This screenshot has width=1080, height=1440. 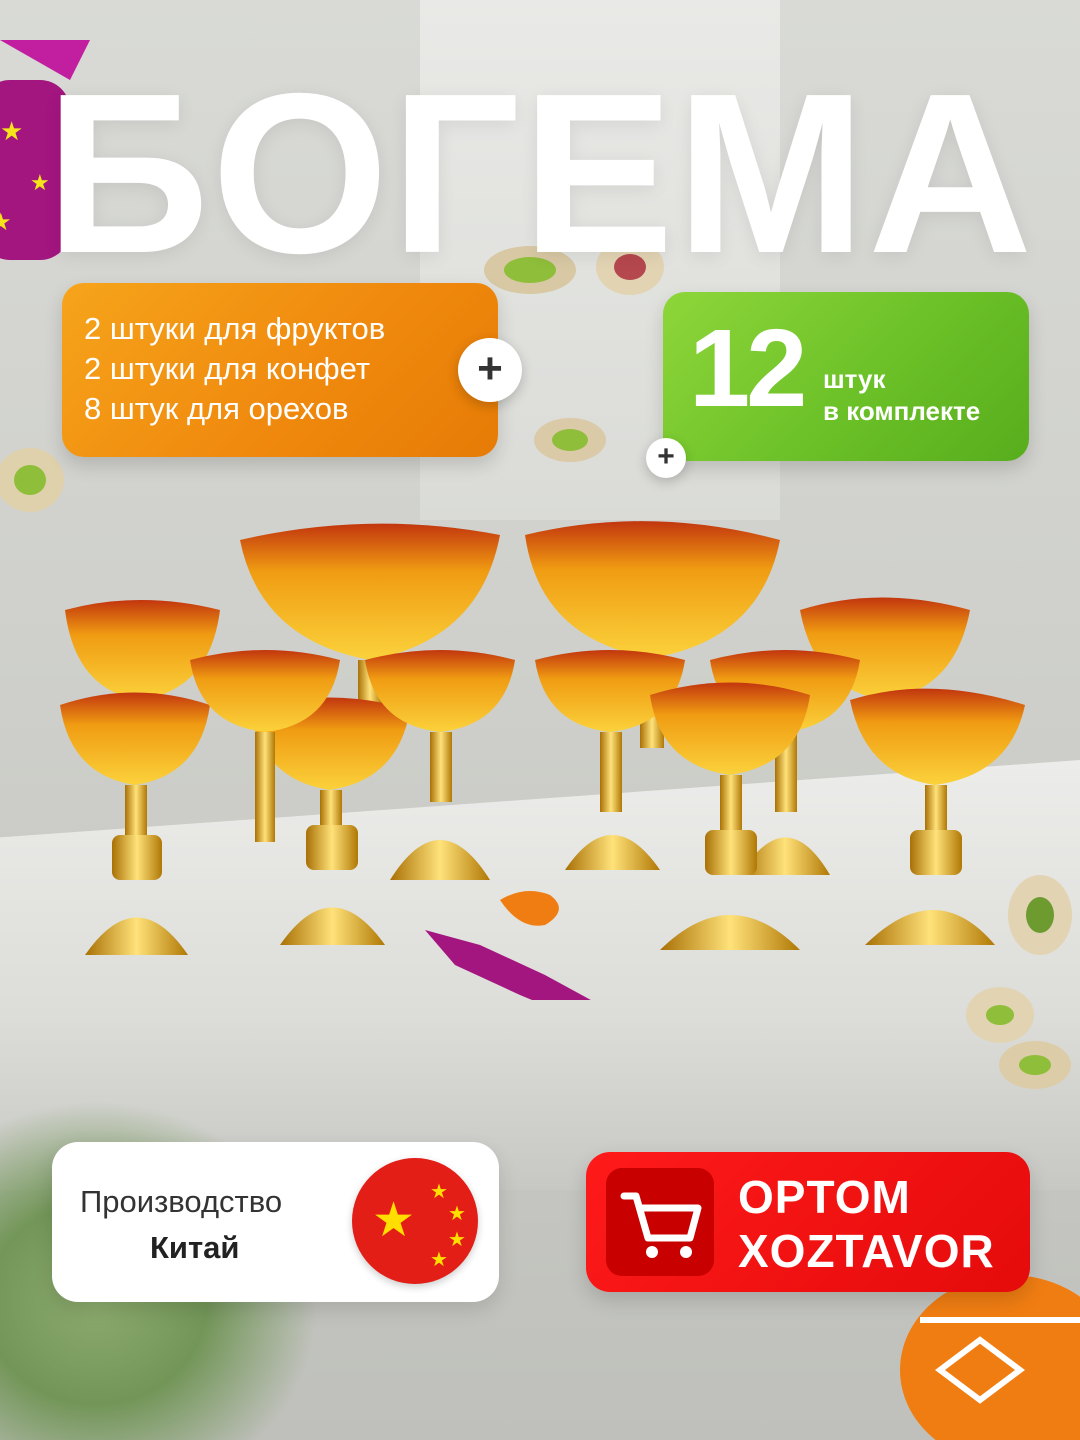 I want to click on seller-name-line1: OPTOM, so click(x=824, y=1197).